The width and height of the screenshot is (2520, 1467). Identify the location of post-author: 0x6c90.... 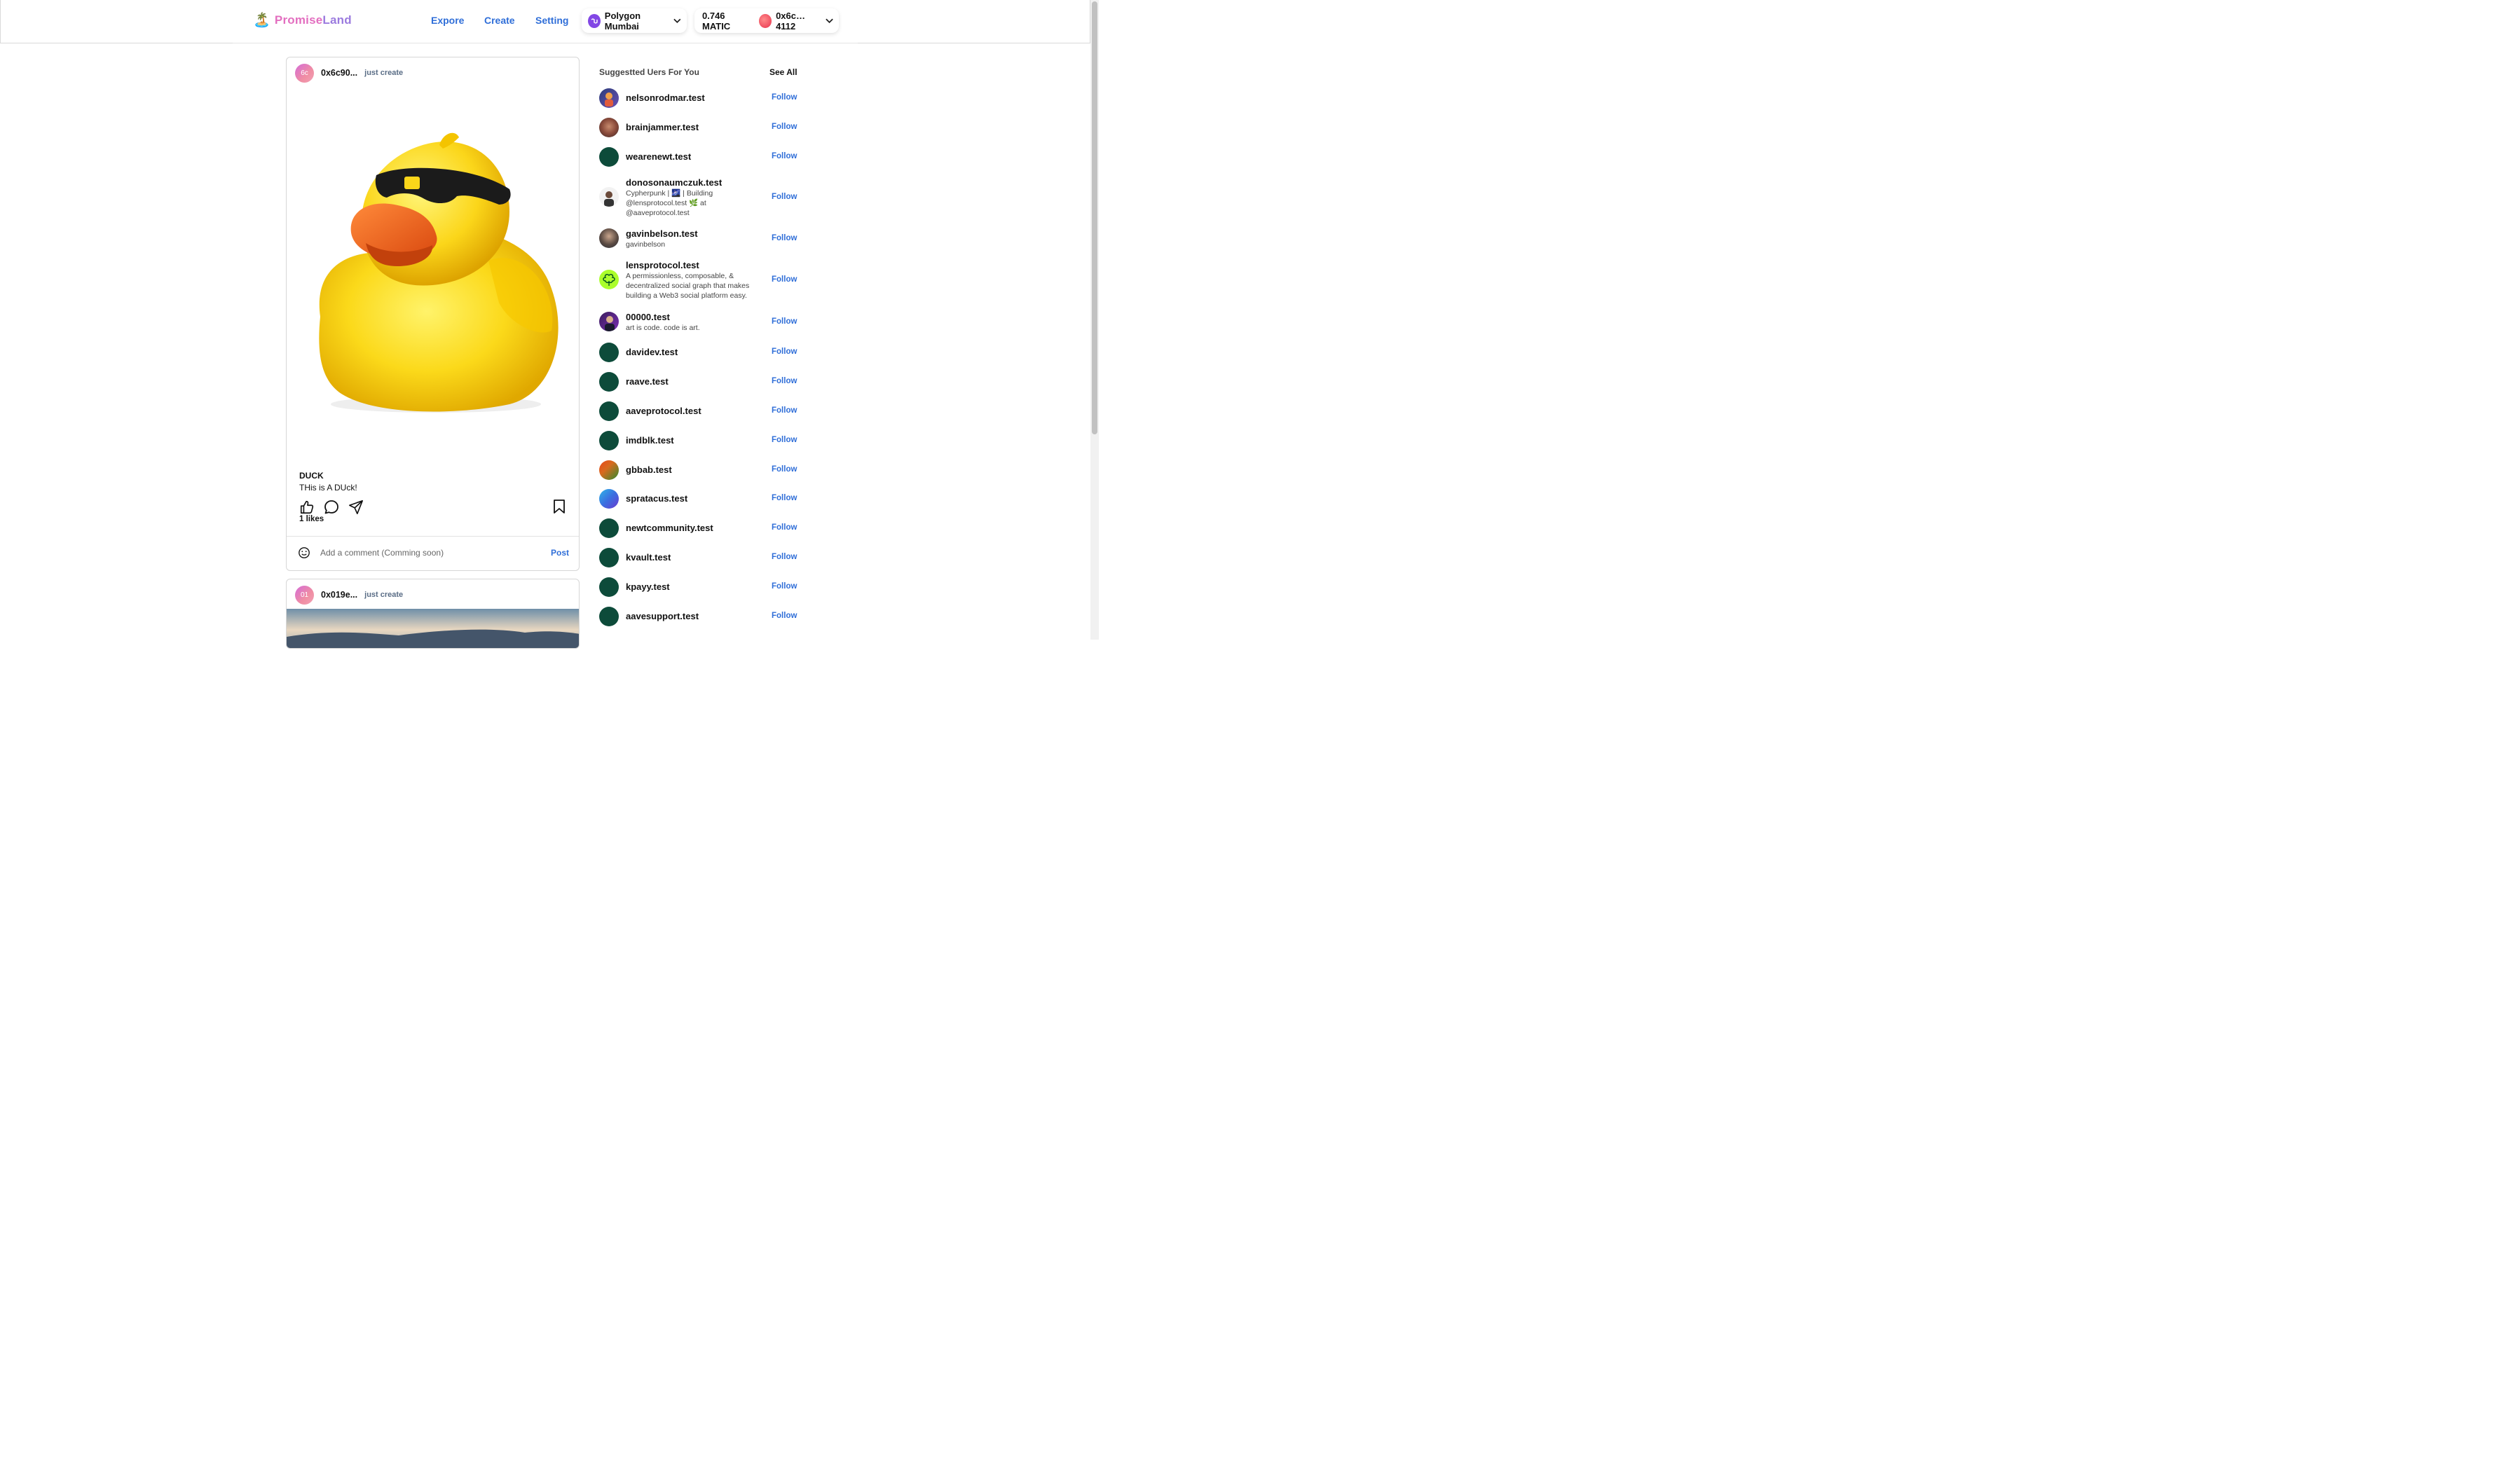
(339, 73).